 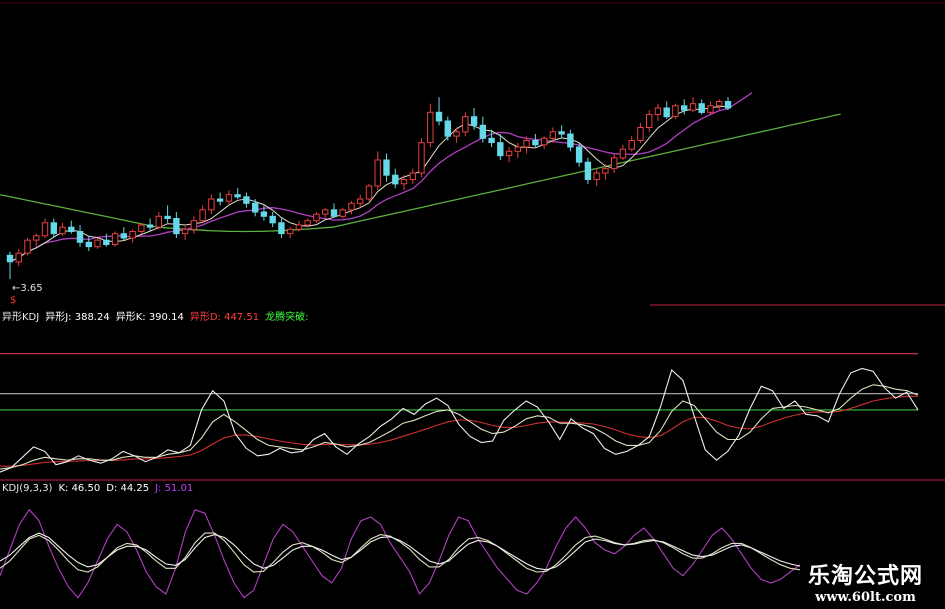 What do you see at coordinates (174, 488) in the screenshot?
I see `indicator-header-item: J: 51.01` at bounding box center [174, 488].